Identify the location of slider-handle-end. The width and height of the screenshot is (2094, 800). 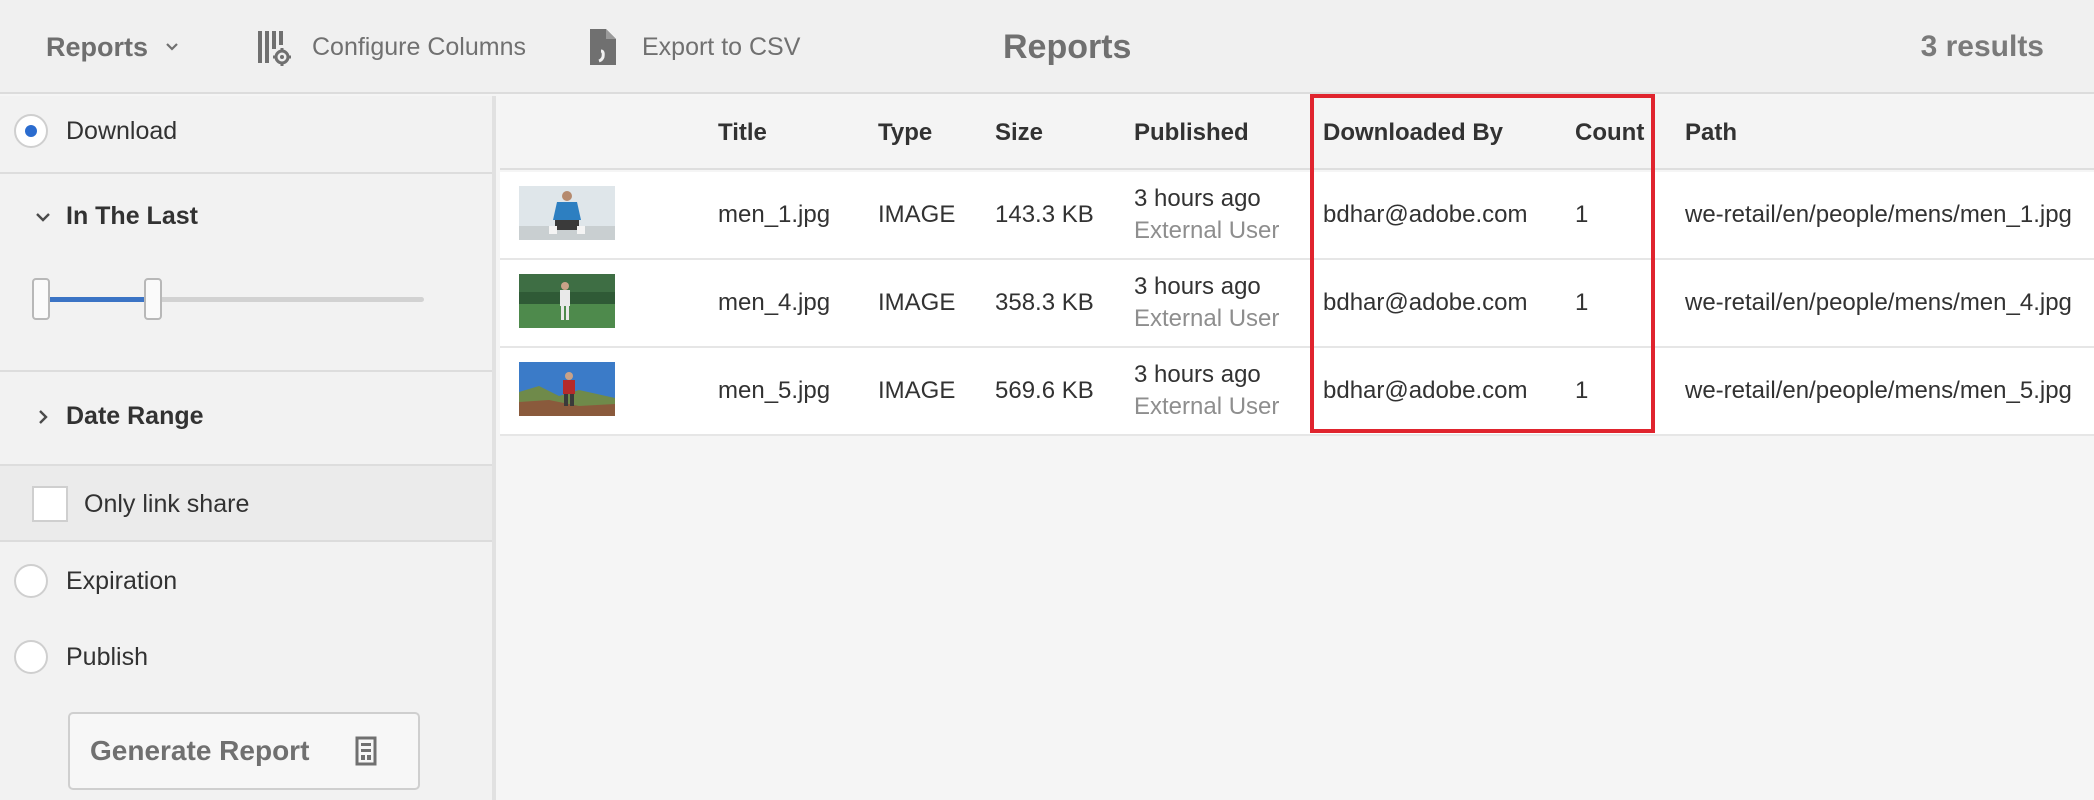
(153, 299).